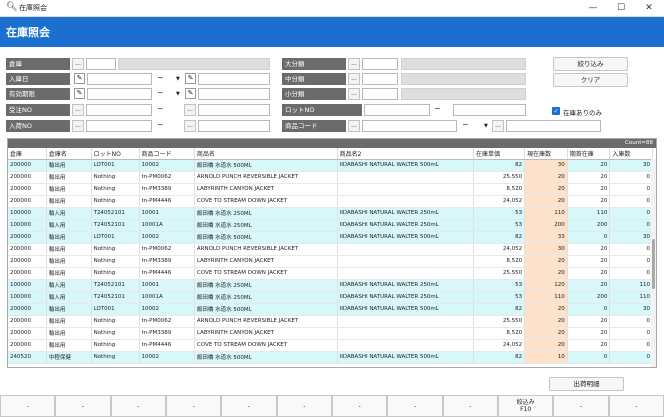 The image size is (664, 417). I want to click on function-key-8: -, so click(415, 406).